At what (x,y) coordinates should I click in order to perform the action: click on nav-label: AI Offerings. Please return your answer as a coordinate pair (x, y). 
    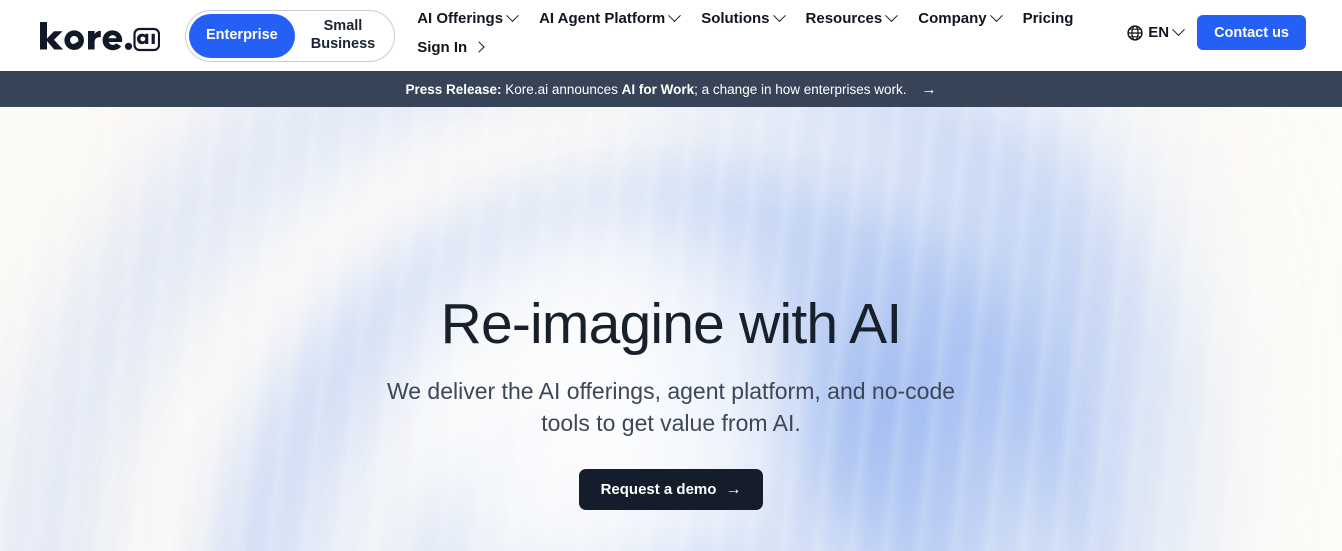
    Looking at the image, I should click on (460, 18).